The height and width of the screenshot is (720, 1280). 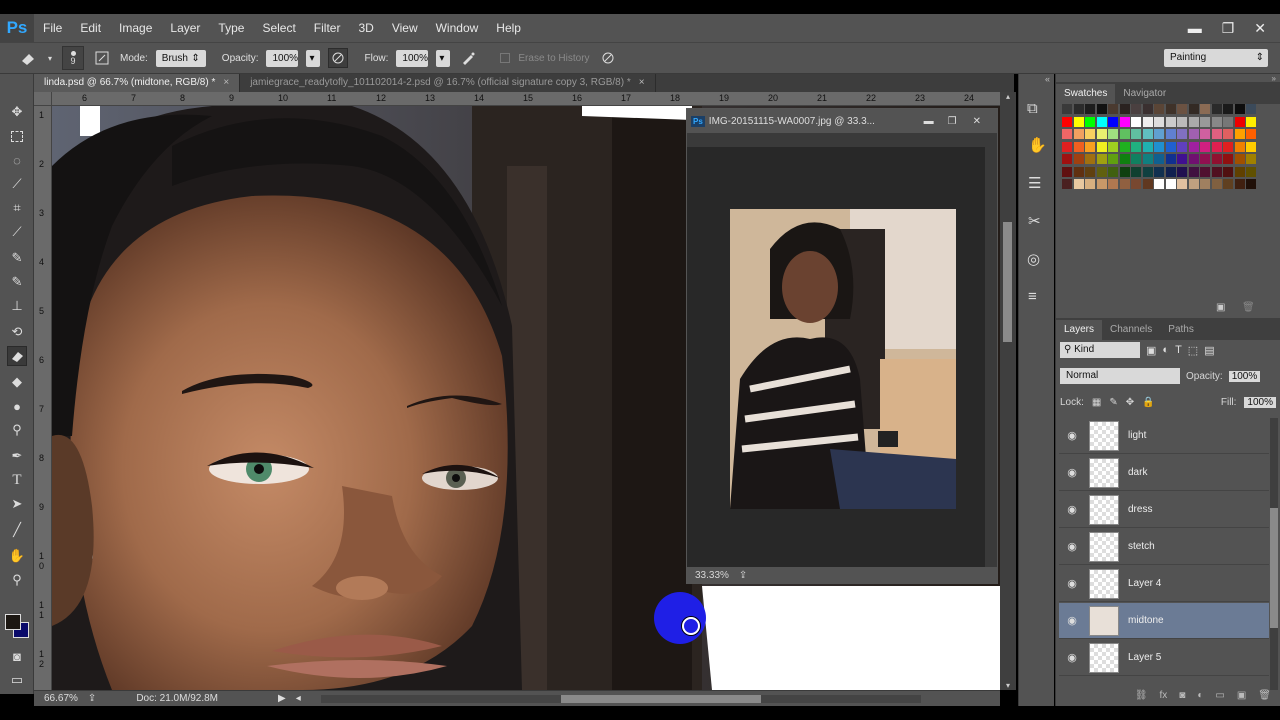 What do you see at coordinates (1264, 698) in the screenshot?
I see `delete-layer-icon: 🗑` at bounding box center [1264, 698].